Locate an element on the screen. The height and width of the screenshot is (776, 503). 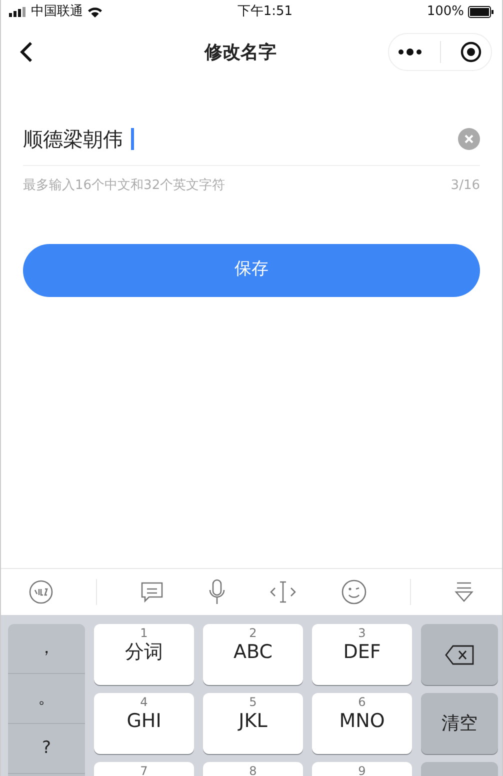
clear-key: 清空 is located at coordinates (459, 723).